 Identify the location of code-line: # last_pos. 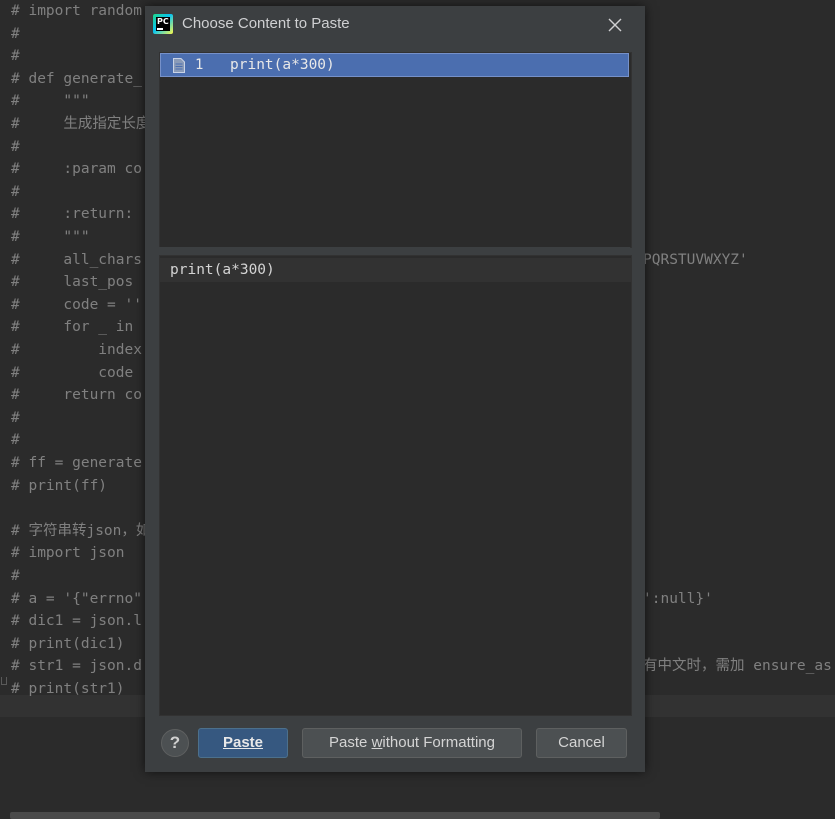
(72, 282).